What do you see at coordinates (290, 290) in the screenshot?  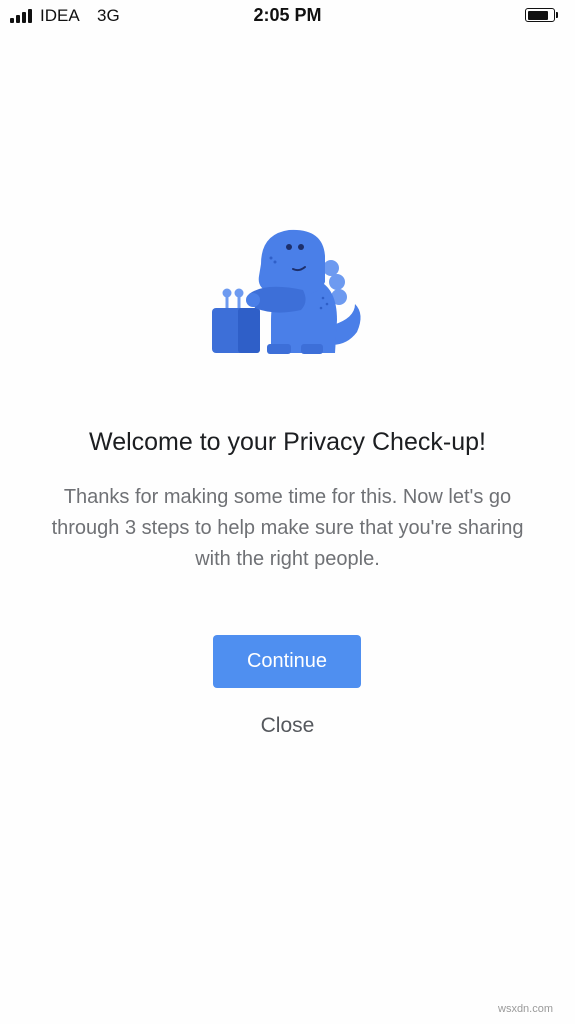 I see `dinosaur-mascot-icon` at bounding box center [290, 290].